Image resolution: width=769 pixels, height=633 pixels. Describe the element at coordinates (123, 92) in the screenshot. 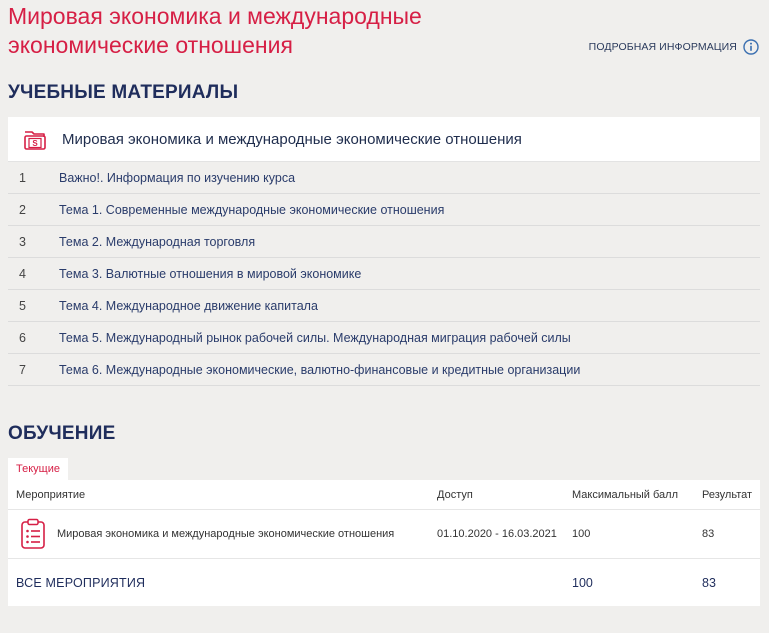

I see `materials-heading: УЧЕБНЫЕ МАТЕРИАЛЫ` at that location.